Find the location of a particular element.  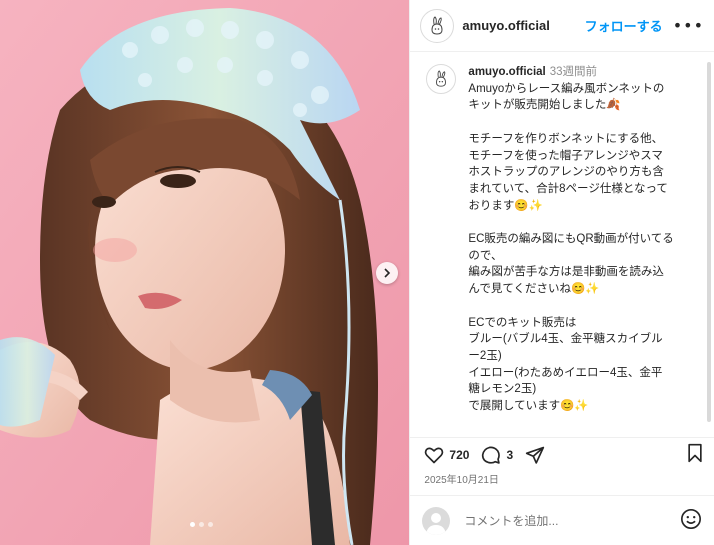

follow-button: フォローする is located at coordinates (624, 25).